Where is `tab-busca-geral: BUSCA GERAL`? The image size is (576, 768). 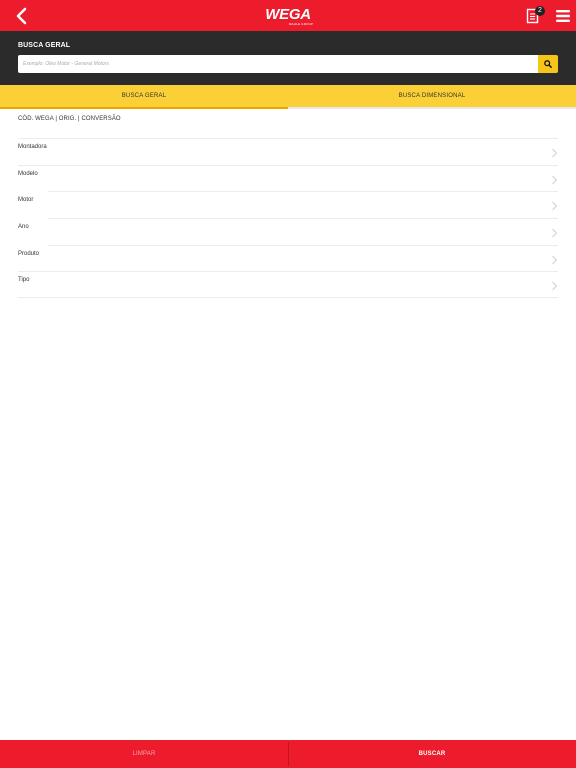
tab-busca-geral: BUSCA GERAL is located at coordinates (144, 97).